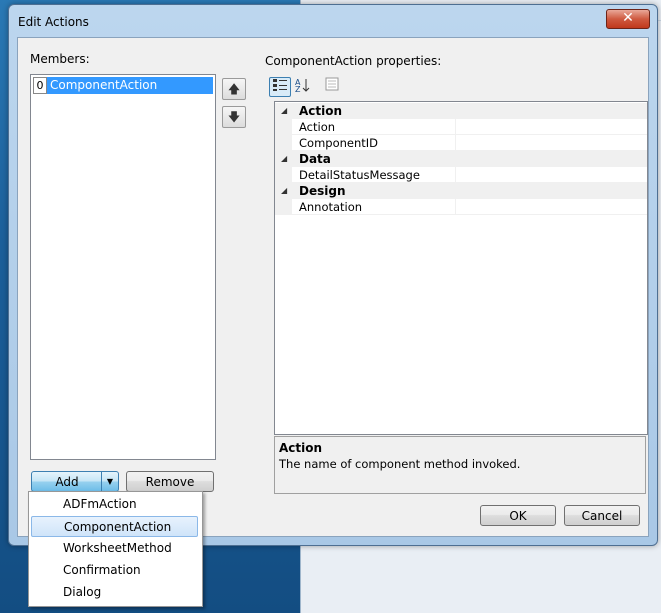 Image resolution: width=661 pixels, height=613 pixels. What do you see at coordinates (602, 515) in the screenshot?
I see `cancel-button: Cancel` at bounding box center [602, 515].